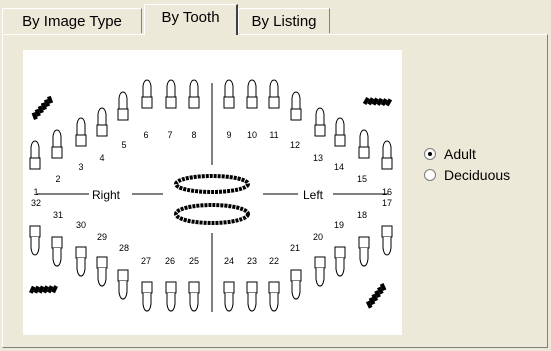 The width and height of the screenshot is (551, 351). I want to click on deciduous-radio-label: Deciduous, so click(477, 174).